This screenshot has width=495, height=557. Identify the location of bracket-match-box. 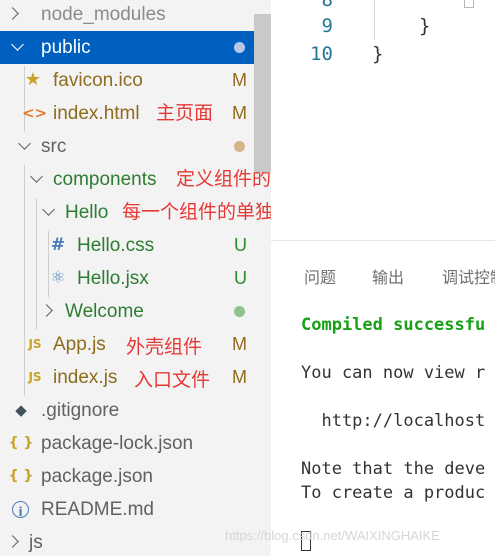
(469, 4).